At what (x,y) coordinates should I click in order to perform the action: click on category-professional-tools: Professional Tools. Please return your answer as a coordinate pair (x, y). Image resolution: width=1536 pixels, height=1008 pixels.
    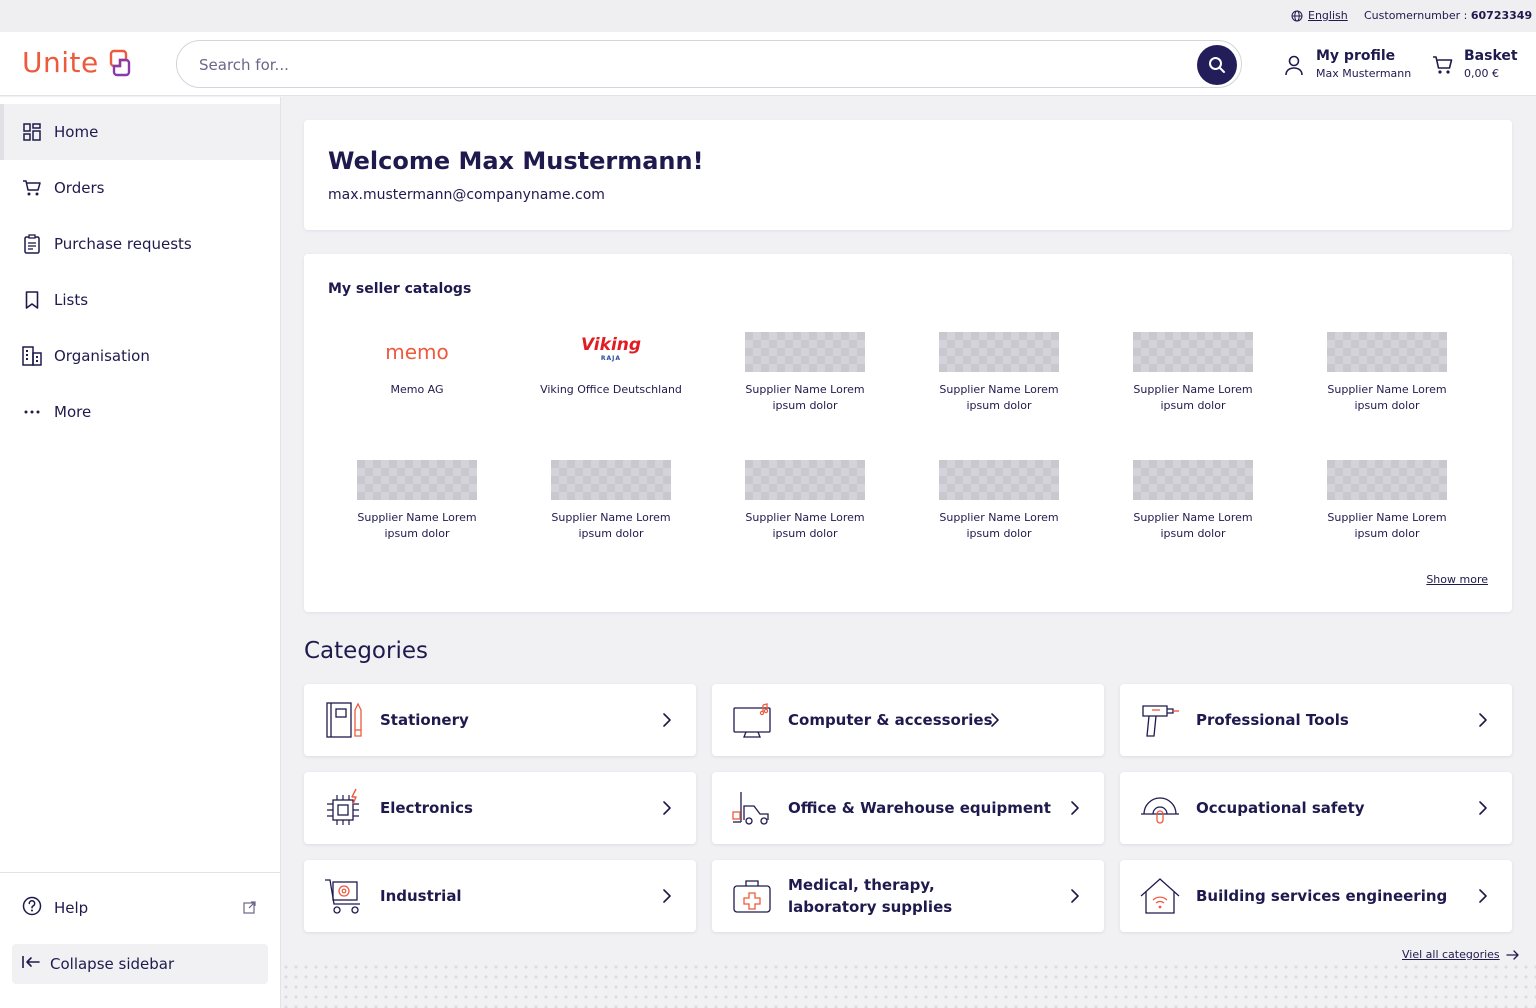
    Looking at the image, I should click on (1316, 720).